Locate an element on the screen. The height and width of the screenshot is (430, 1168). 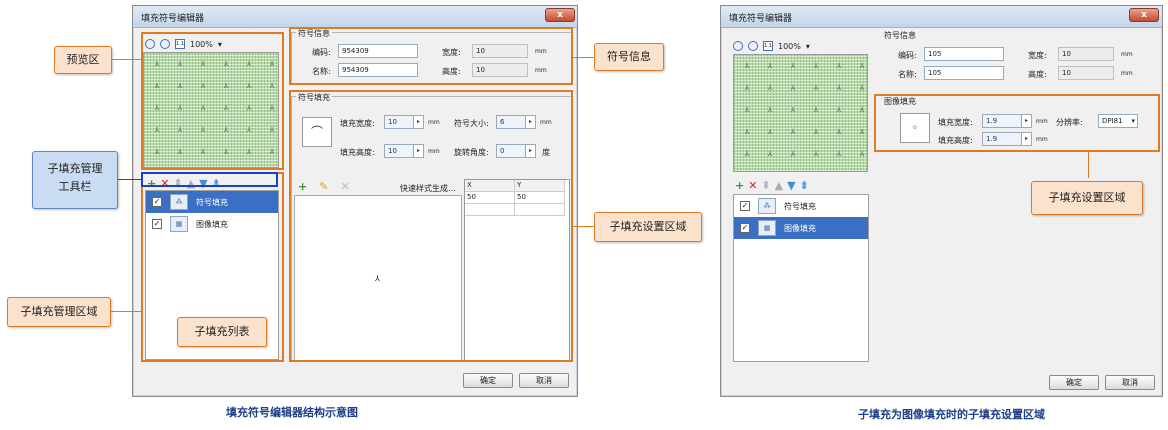
name-label: 名称: is located at coordinates (907, 74).